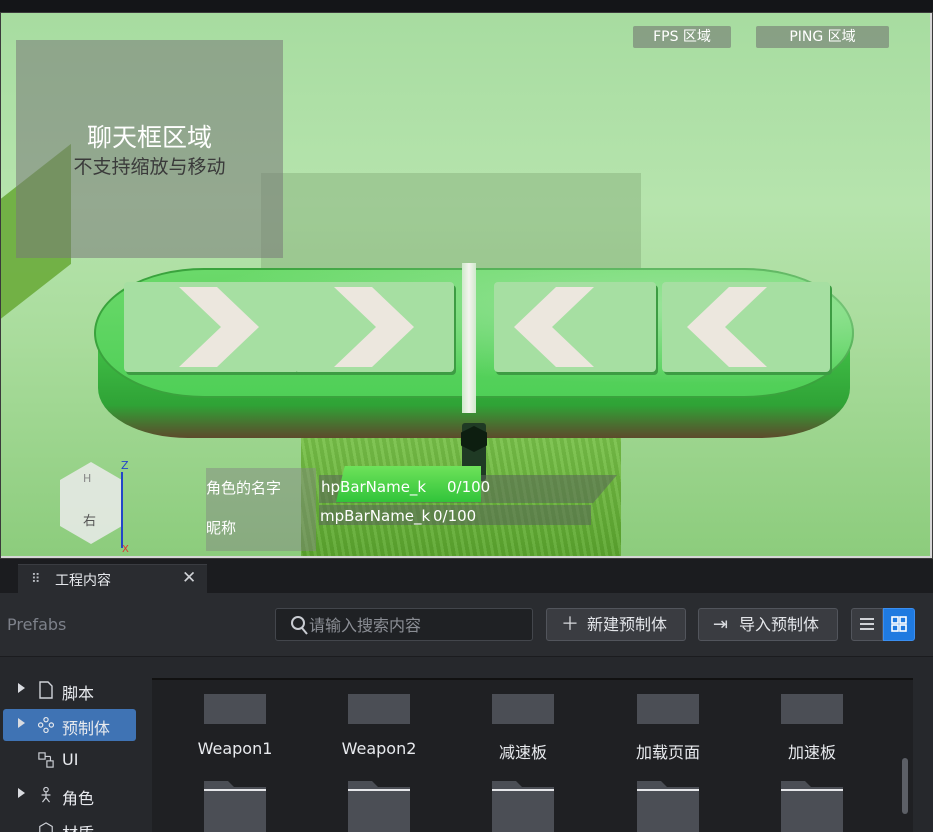  I want to click on asset-label: Weapon2, so click(379, 748).